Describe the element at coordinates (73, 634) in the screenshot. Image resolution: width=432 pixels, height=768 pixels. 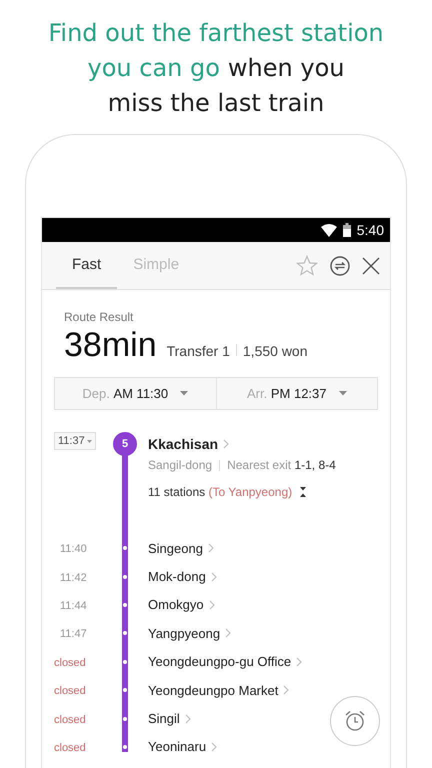
I see `stop-time: 11:47` at that location.